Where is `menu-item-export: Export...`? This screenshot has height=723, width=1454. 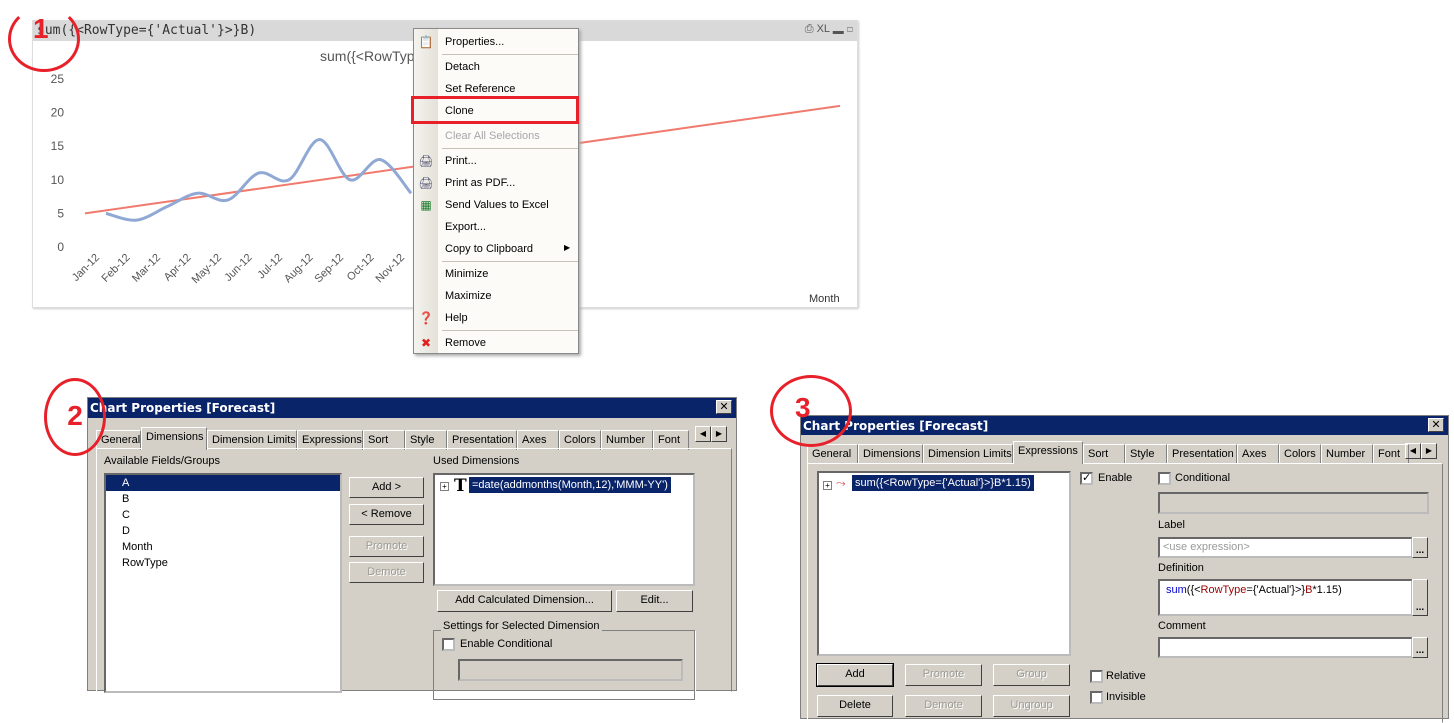 menu-item-export: Export... is located at coordinates (465, 227).